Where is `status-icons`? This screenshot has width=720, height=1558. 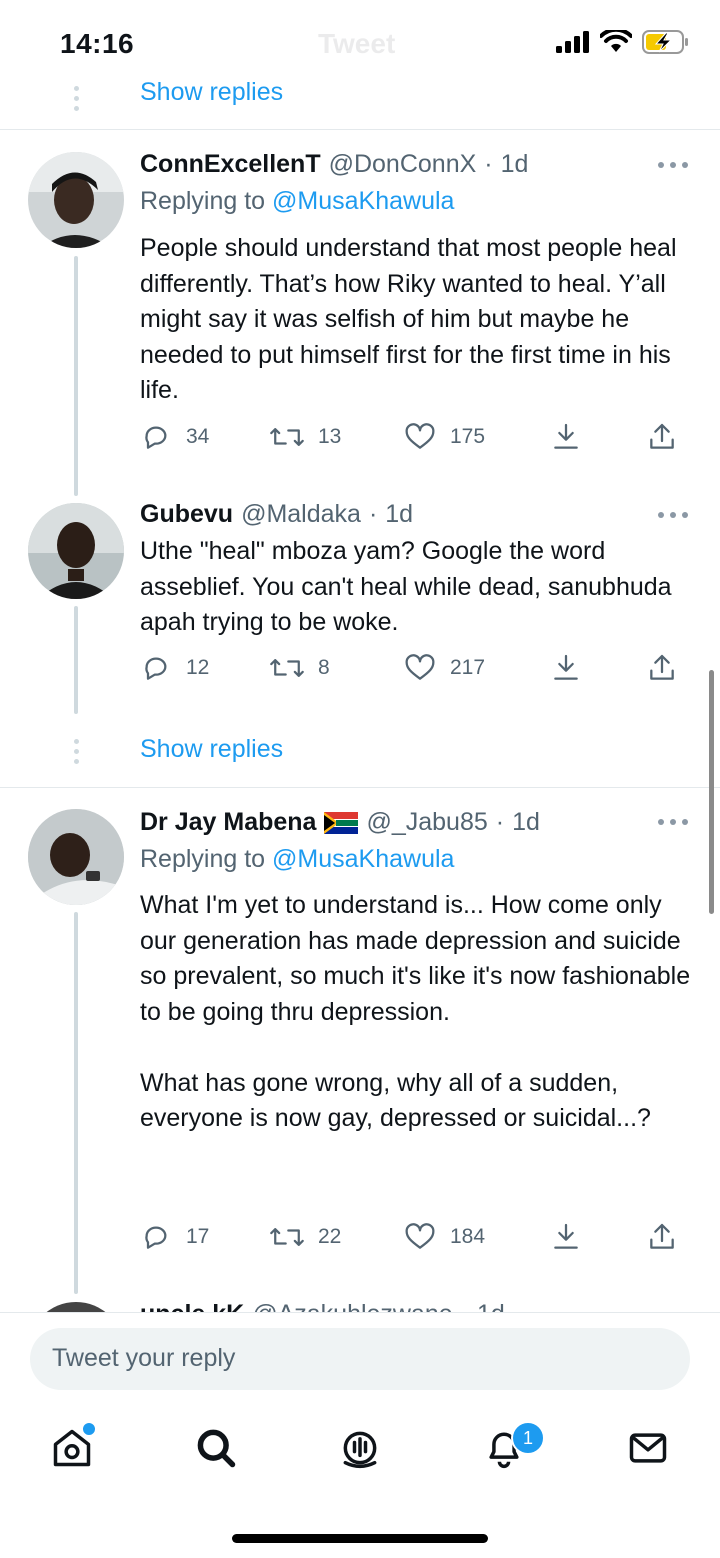 status-icons is located at coordinates (623, 42).